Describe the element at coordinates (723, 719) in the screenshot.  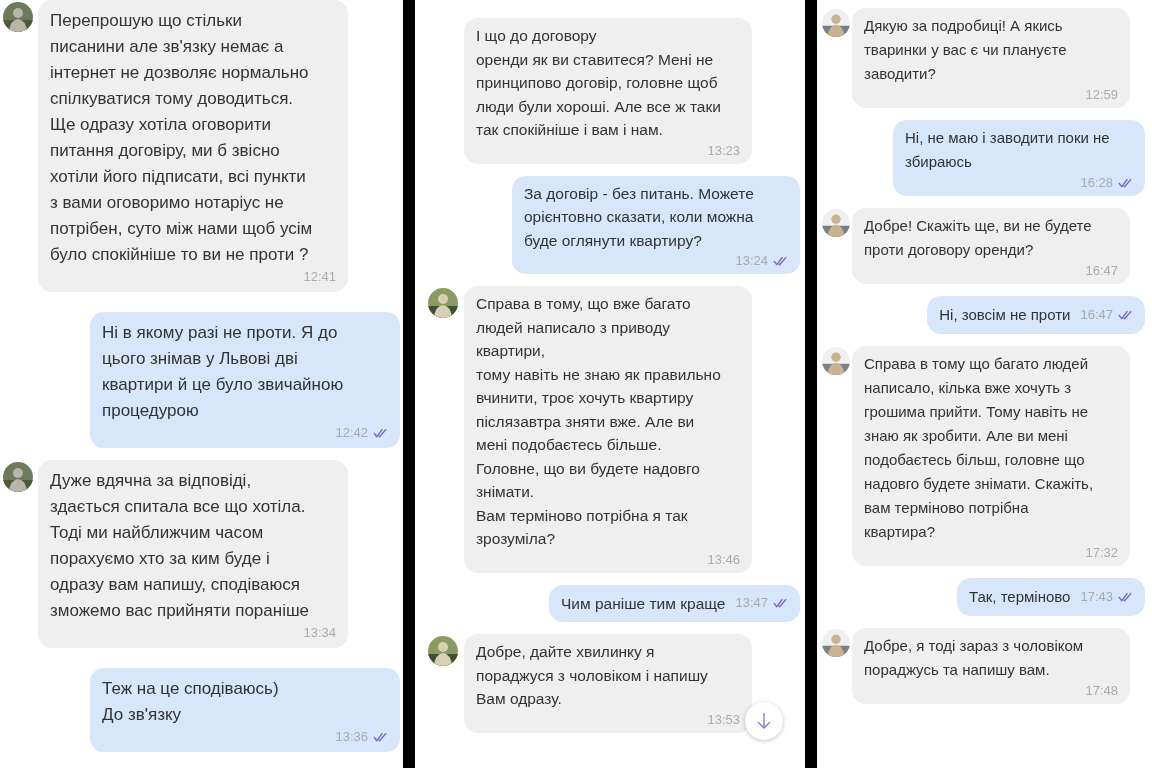
I see `message-time: 13:53` at that location.